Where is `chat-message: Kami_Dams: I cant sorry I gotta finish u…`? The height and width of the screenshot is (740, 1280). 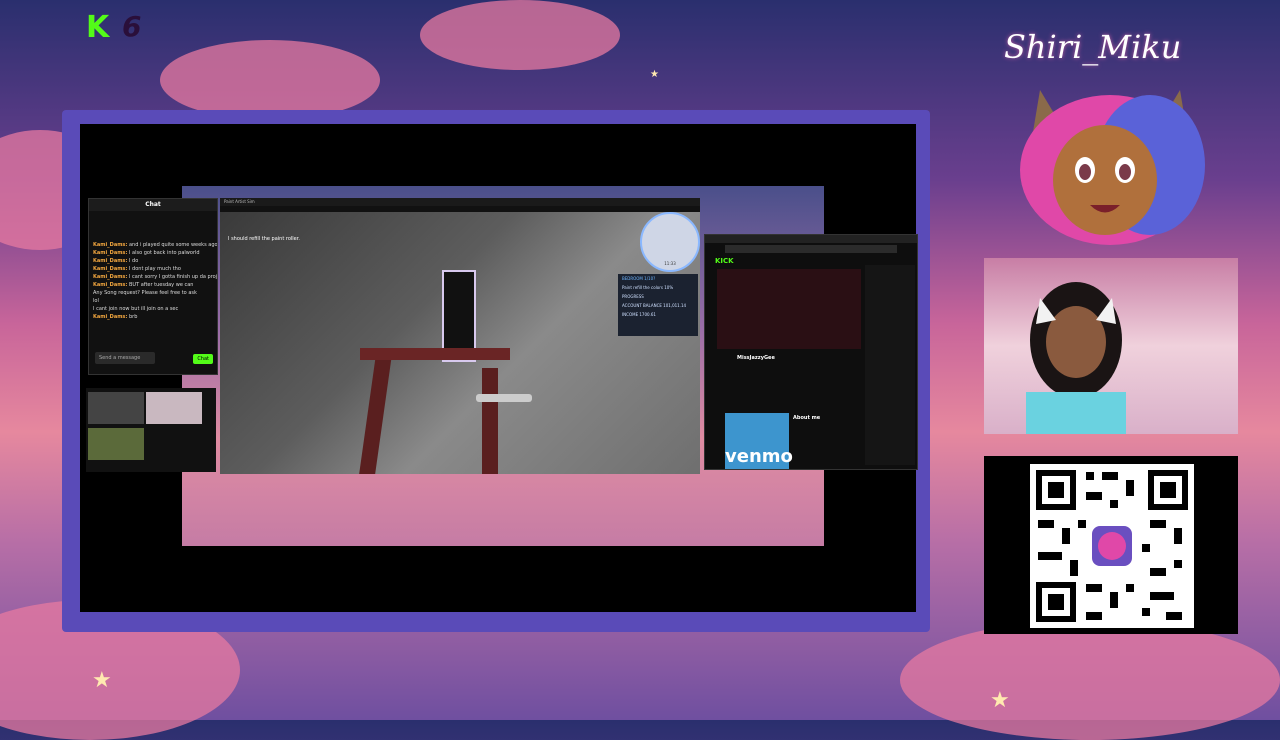 chat-message: Kami_Dams: I cant sorry I gotta finish u… is located at coordinates (153, 277).